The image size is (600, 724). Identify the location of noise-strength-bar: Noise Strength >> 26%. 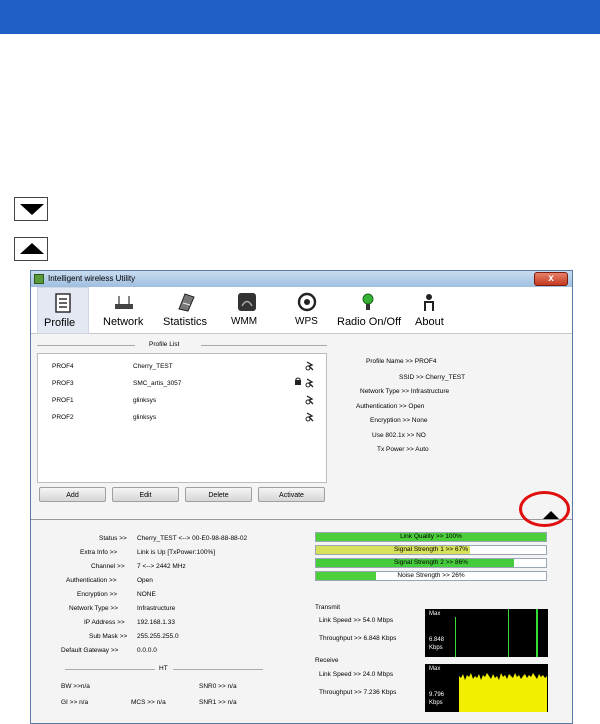
(431, 576).